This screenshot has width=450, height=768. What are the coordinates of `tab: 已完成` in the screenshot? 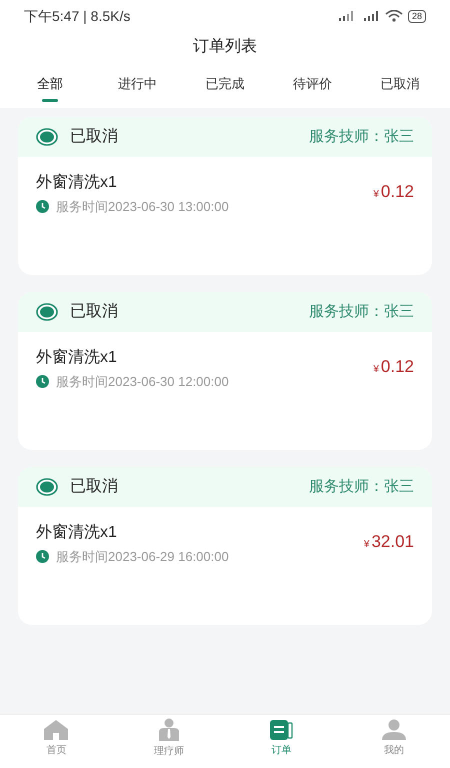 It's located at (225, 85).